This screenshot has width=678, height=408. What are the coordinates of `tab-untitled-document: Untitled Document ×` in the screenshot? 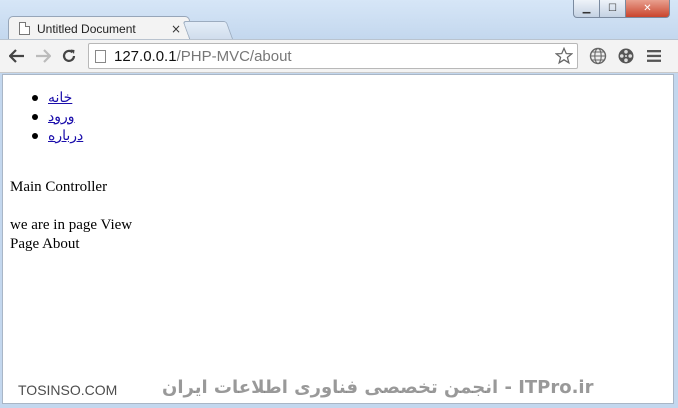 It's located at (99, 28).